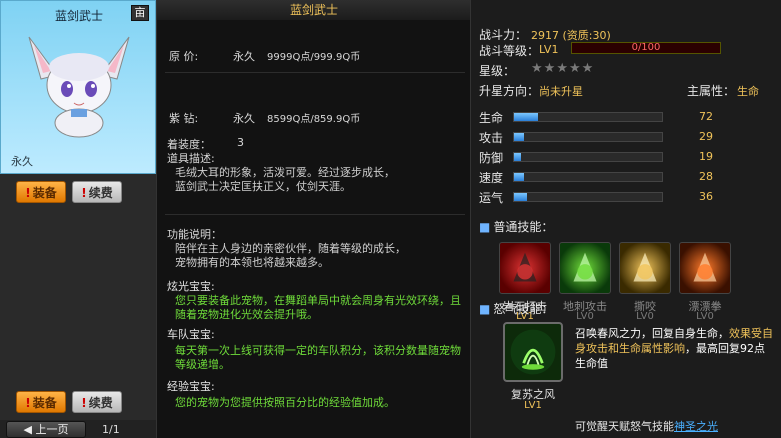 This screenshot has height=438, width=781. I want to click on rage-skills-heading: ■ 怒气技能：, so click(516, 308).